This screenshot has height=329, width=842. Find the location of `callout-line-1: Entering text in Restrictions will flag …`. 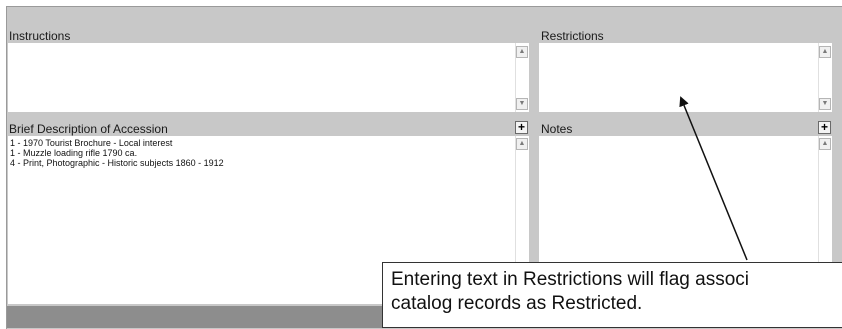

callout-line-1: Entering text in Restrictions will flag … is located at coordinates (570, 279).